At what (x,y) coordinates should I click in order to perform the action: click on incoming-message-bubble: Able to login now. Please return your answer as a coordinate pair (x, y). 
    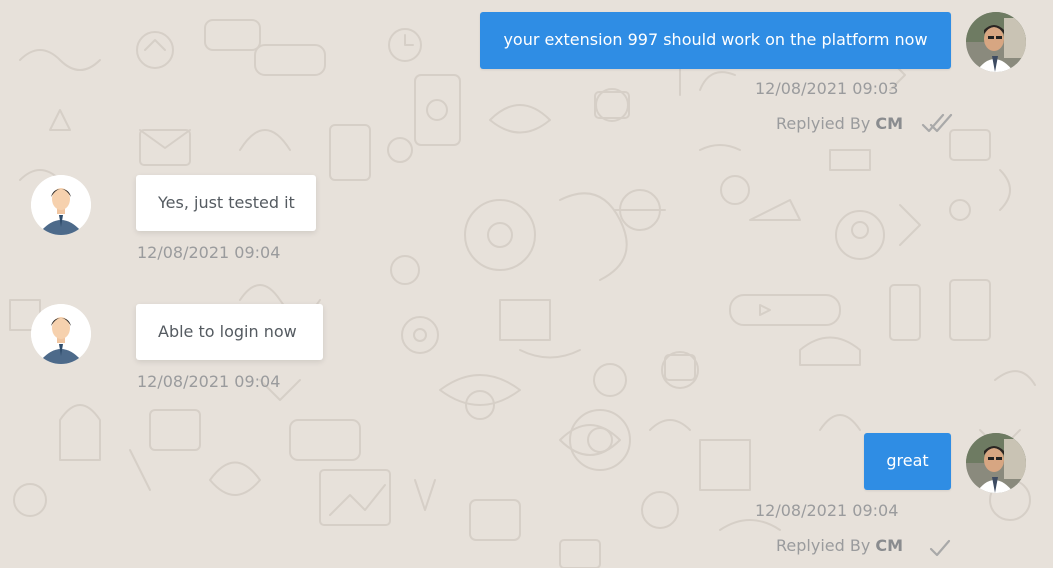
    Looking at the image, I should click on (229, 332).